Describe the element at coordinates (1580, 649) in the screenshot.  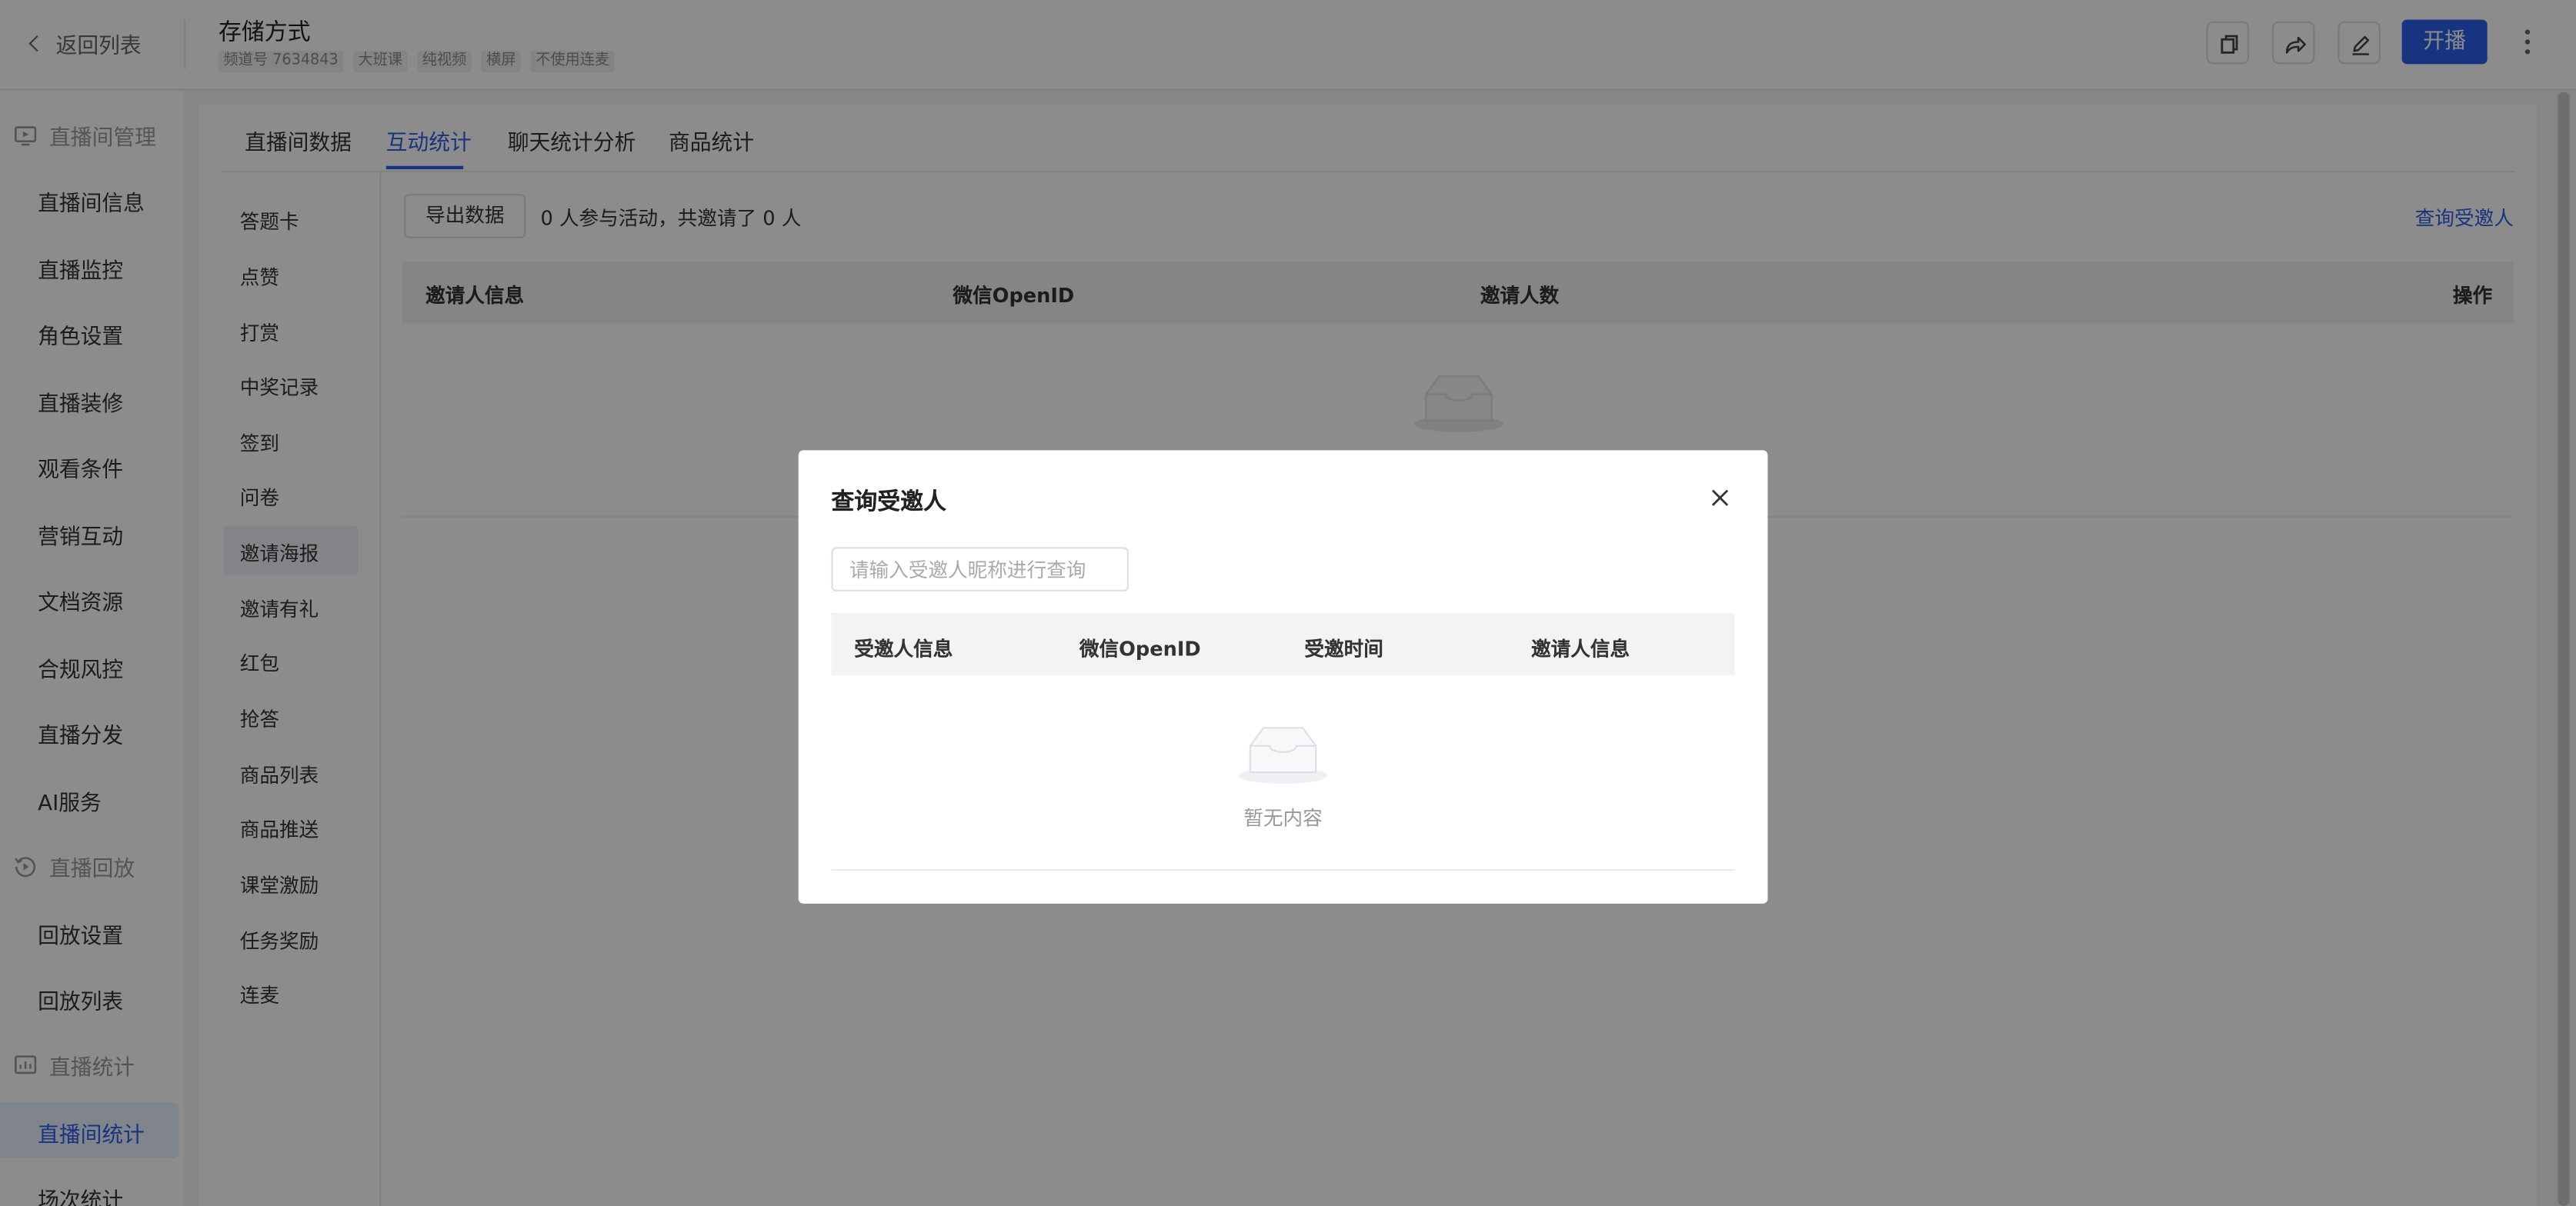
I see `column-inviter-info: 邀请人信息` at that location.